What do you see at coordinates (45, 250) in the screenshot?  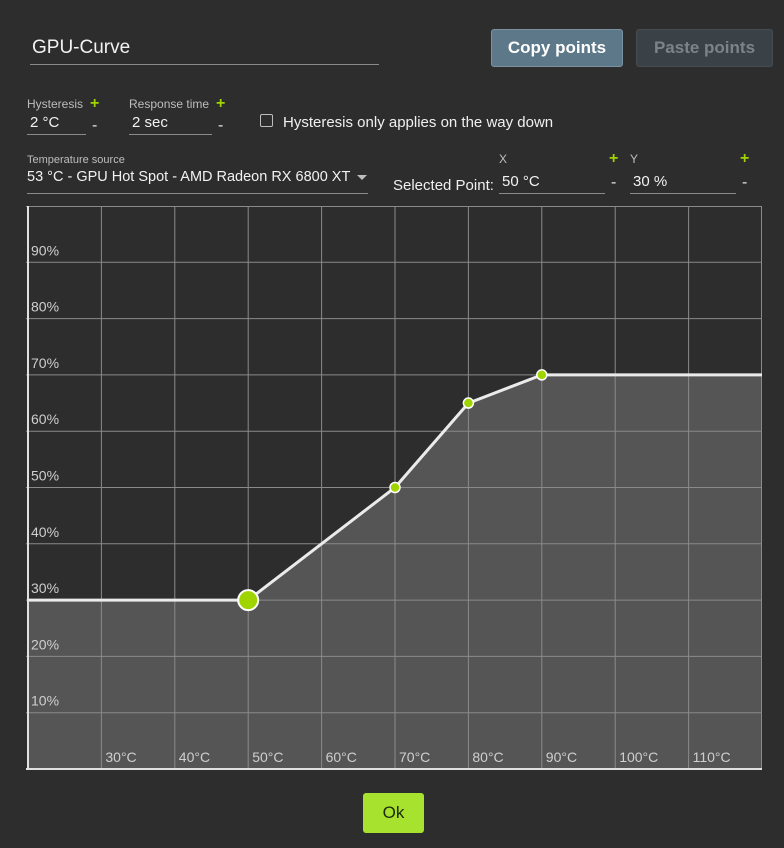 I see `y-tick-label: 90%` at bounding box center [45, 250].